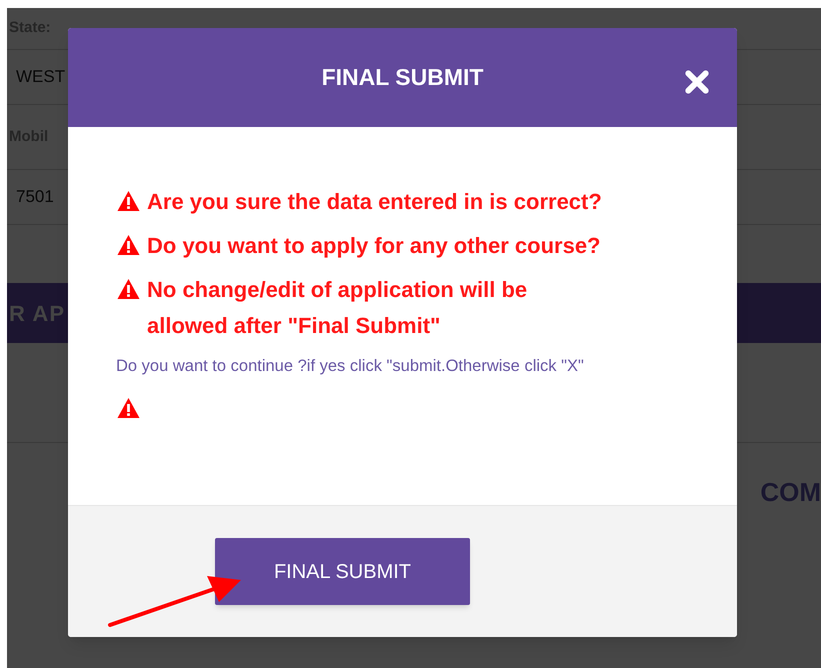 The height and width of the screenshot is (668, 821). What do you see at coordinates (342, 571) in the screenshot?
I see `final-submit-button: FINAL SUBMIT` at bounding box center [342, 571].